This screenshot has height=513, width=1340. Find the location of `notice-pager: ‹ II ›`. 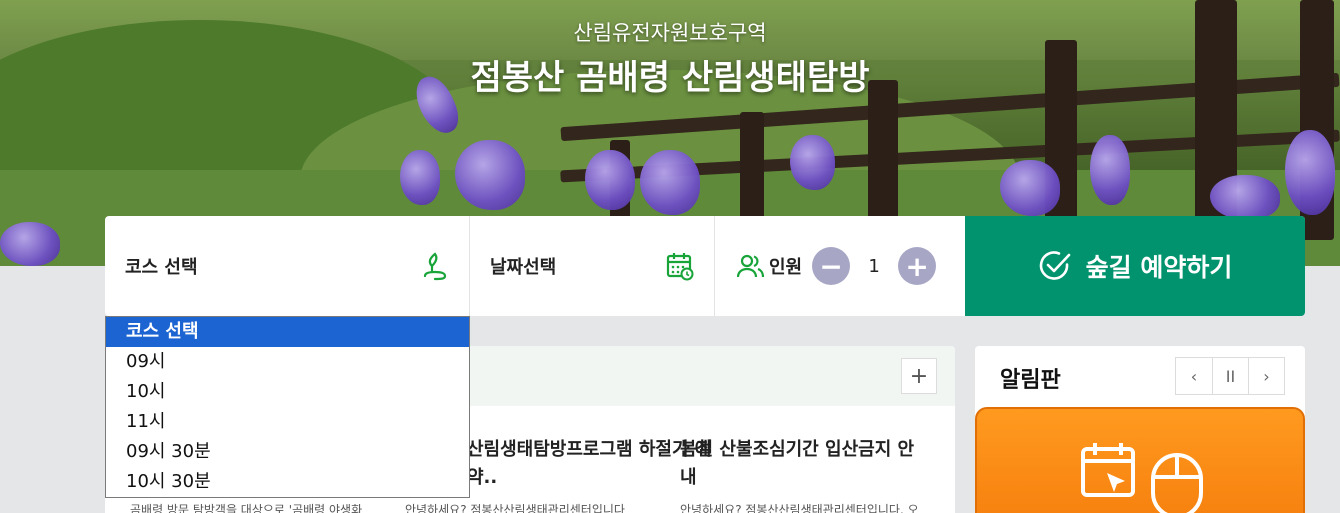

notice-pager: ‹ II › is located at coordinates (1230, 376).